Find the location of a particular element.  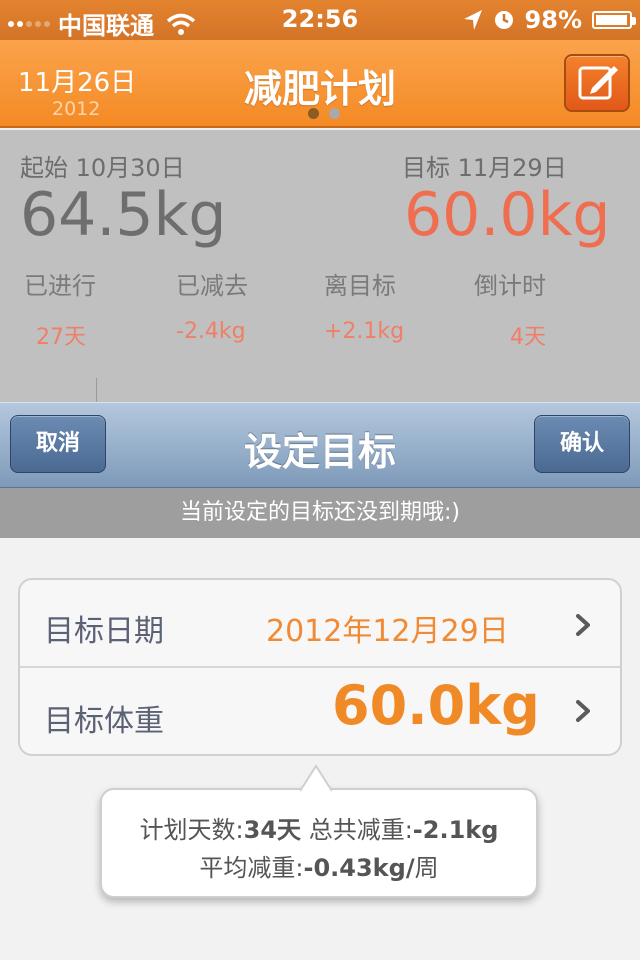

alarm-clock-icon is located at coordinates (503, 20).